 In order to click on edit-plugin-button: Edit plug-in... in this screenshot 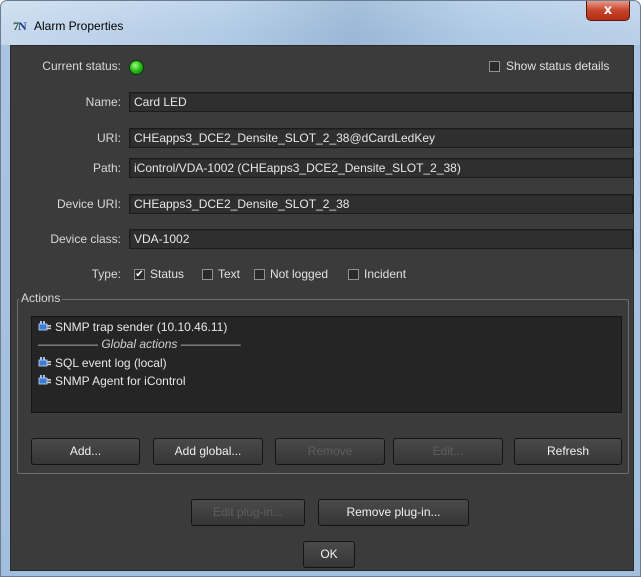, I will do `click(248, 512)`.